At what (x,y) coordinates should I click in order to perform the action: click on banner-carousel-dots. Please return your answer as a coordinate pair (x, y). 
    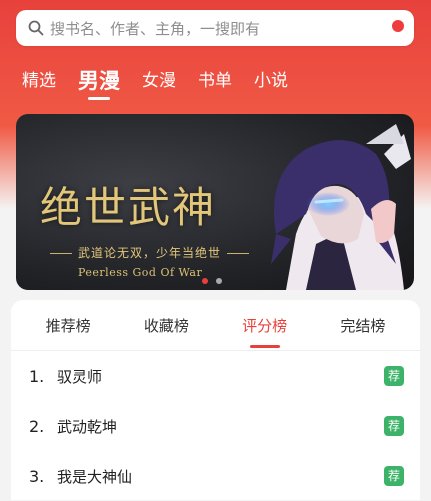
    Looking at the image, I should click on (212, 281).